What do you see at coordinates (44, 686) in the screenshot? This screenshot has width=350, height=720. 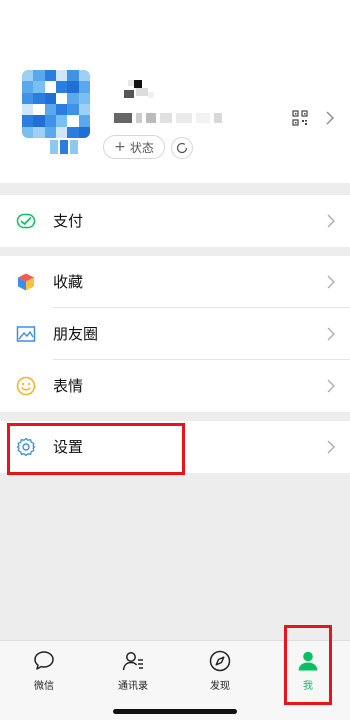 I see `tab-label: 微信` at bounding box center [44, 686].